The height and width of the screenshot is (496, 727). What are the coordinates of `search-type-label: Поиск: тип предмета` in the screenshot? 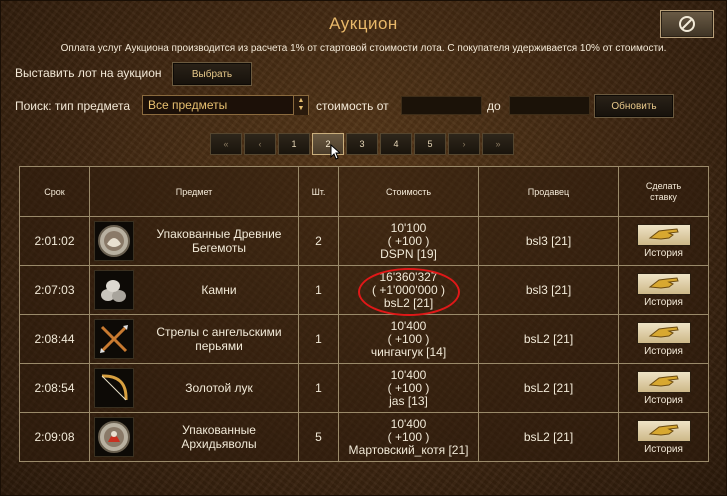 It's located at (73, 106).